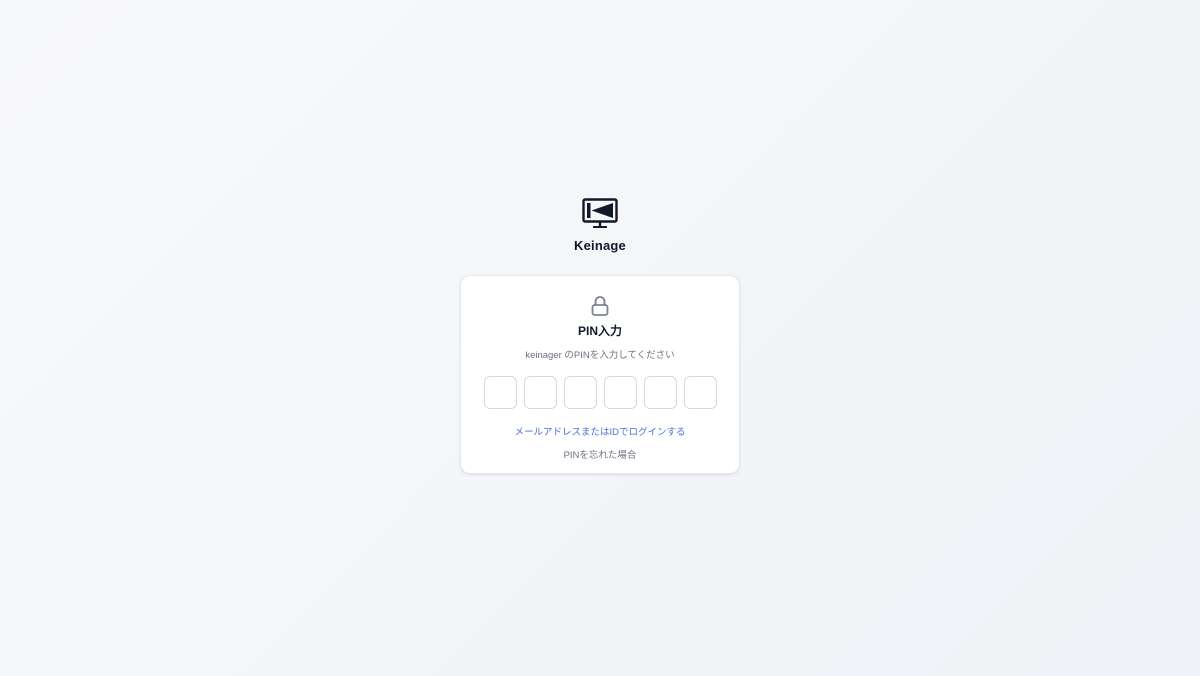 This screenshot has height=676, width=1200. I want to click on brand-name: Keinage, so click(600, 245).